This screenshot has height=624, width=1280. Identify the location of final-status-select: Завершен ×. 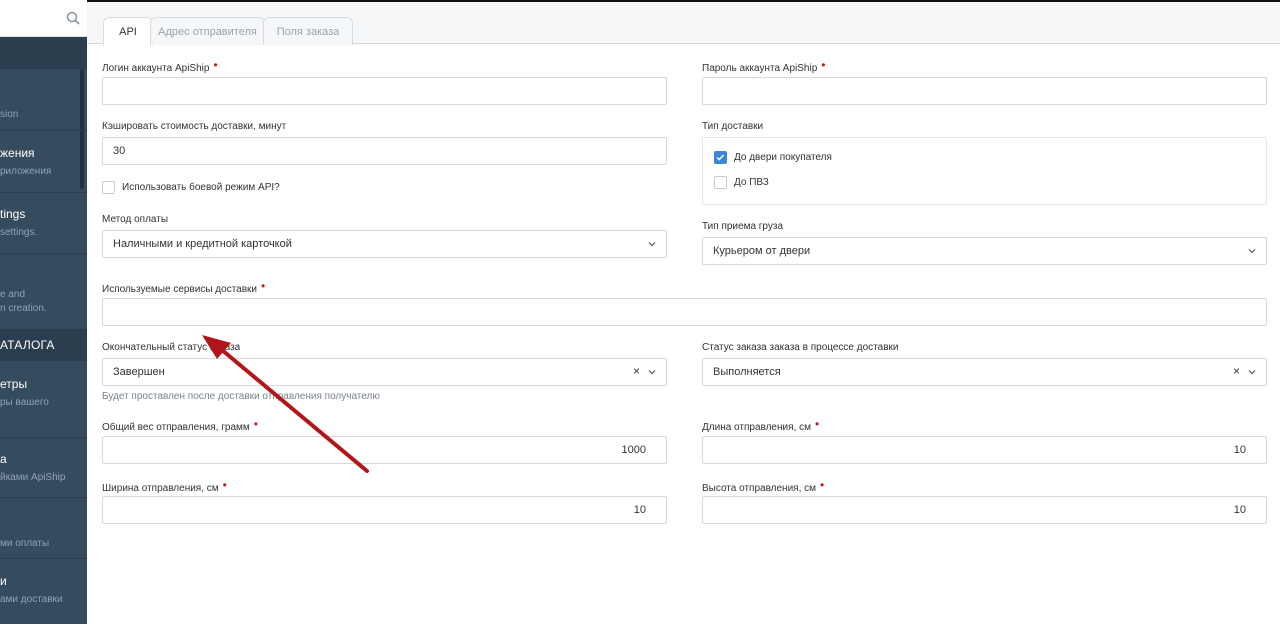
(384, 372).